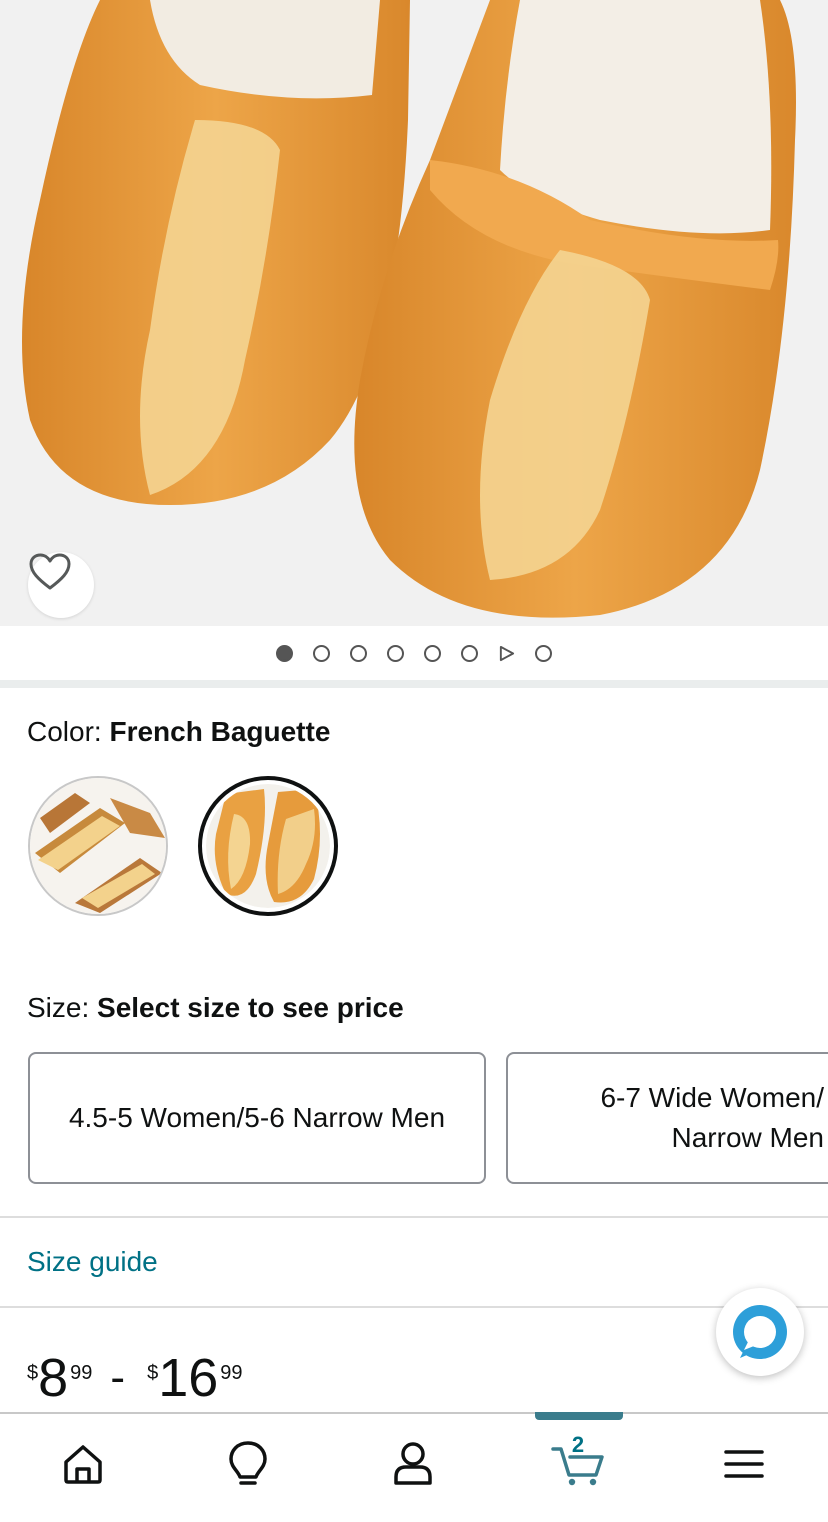 This screenshot has width=828, height=1522. I want to click on video-play-icon, so click(506, 653).